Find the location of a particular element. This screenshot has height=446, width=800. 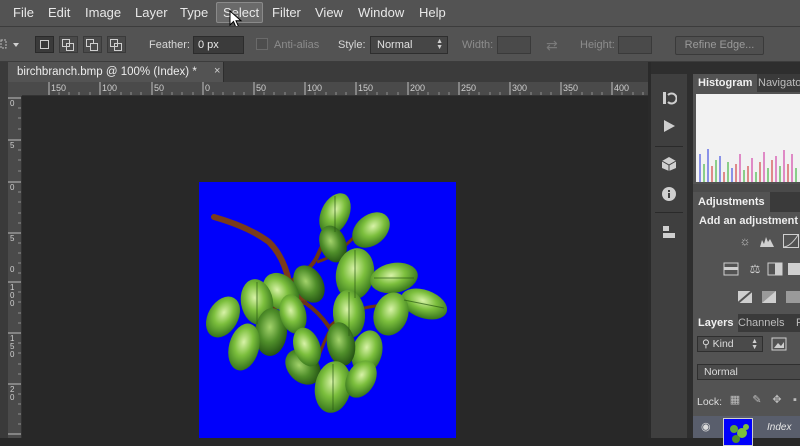

lock-all-icon: ▪ is located at coordinates (794, 400).